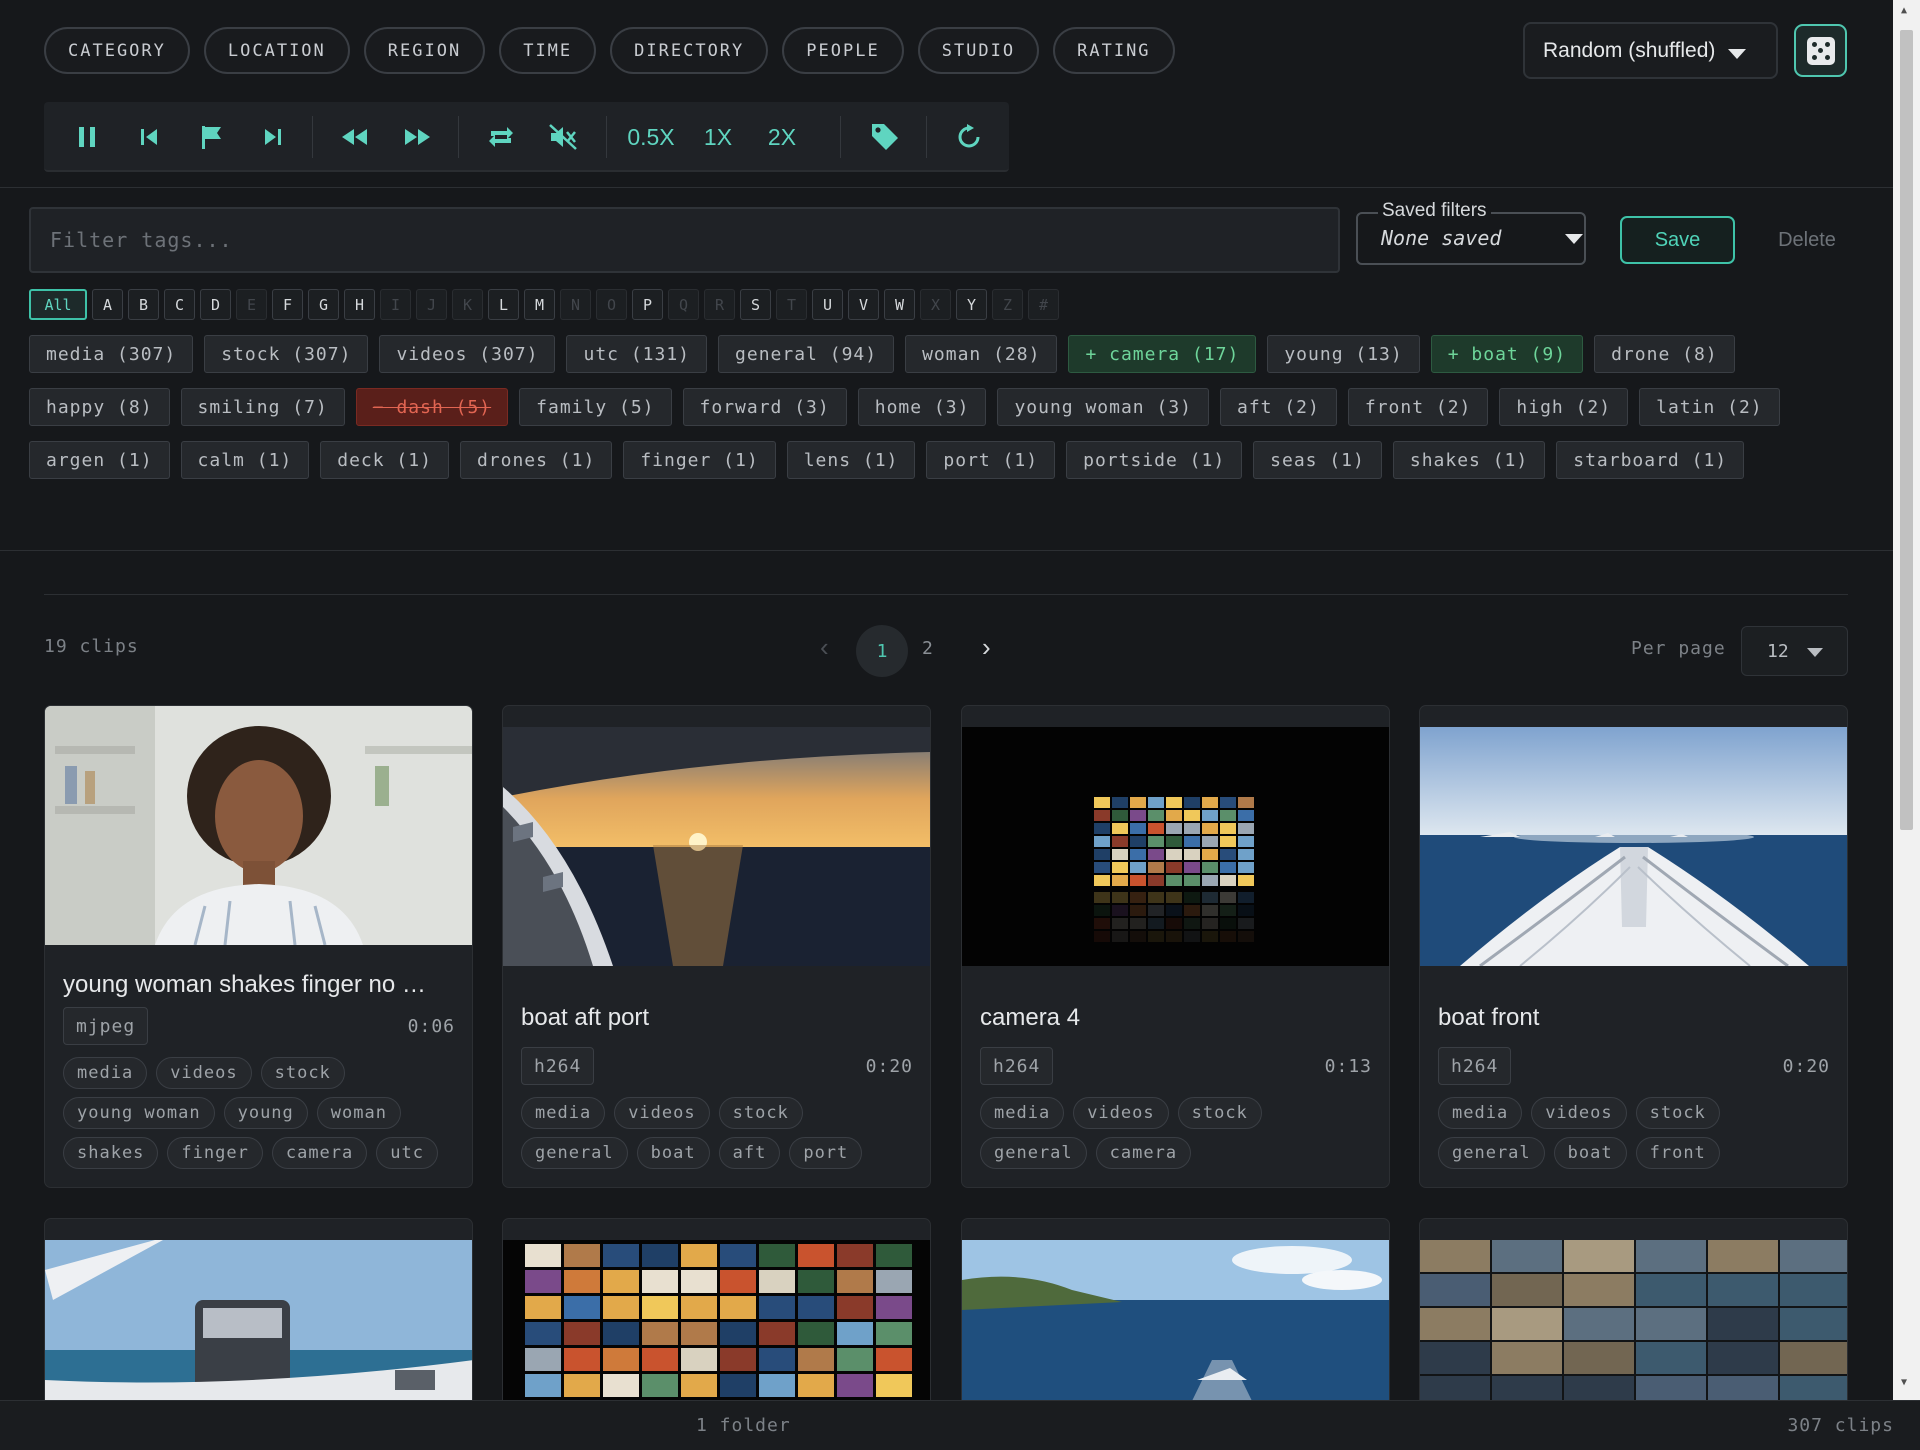  What do you see at coordinates (99, 407) in the screenshot?
I see `tag-chip: happy (8)` at bounding box center [99, 407].